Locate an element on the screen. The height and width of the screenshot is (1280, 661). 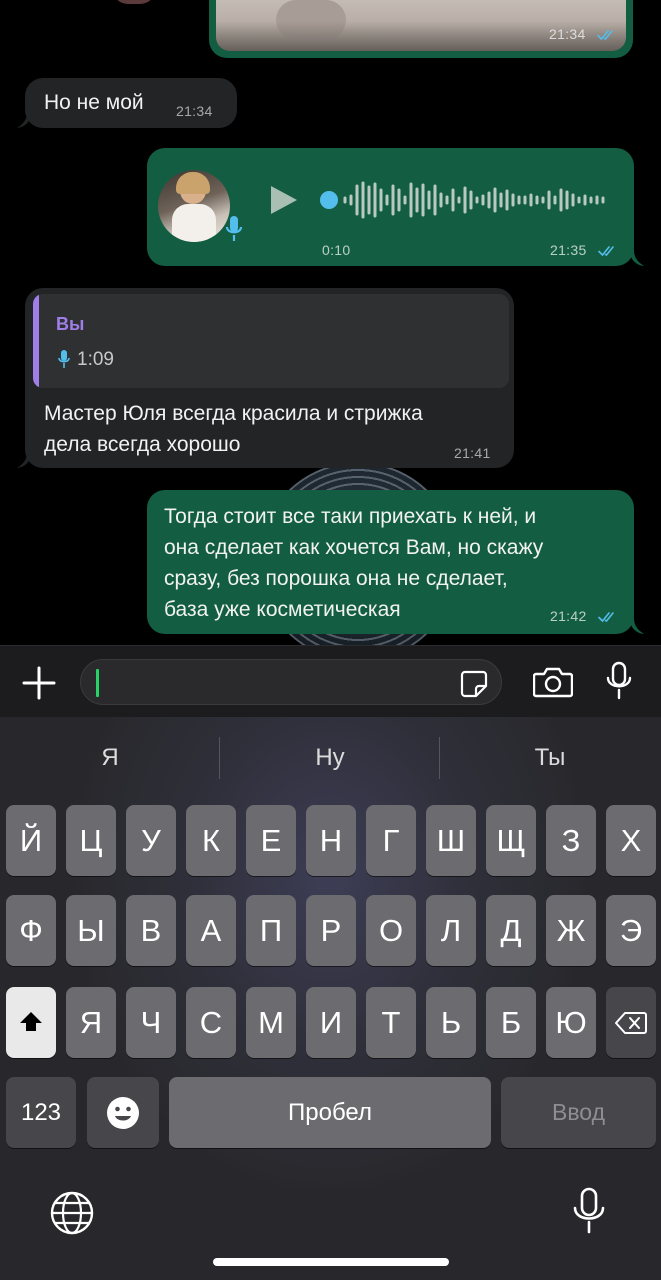
key: Ч is located at coordinates (151, 1022).